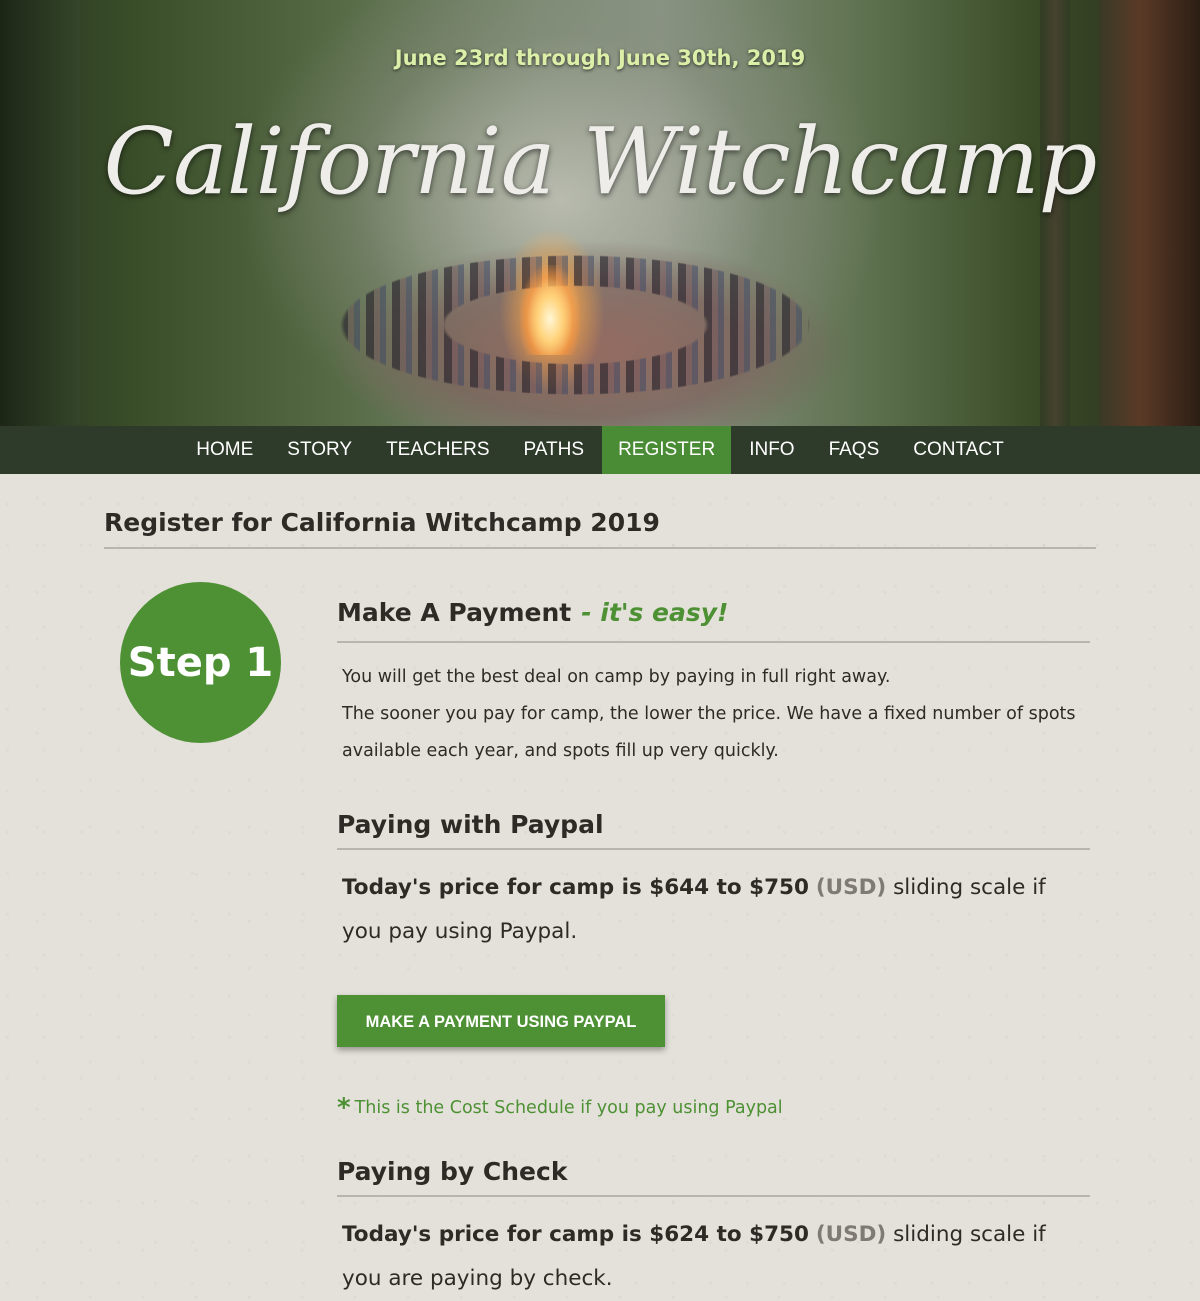 Image resolution: width=1200 pixels, height=1301 pixels. What do you see at coordinates (713, 849) in the screenshot?
I see `paypal-divider` at bounding box center [713, 849].